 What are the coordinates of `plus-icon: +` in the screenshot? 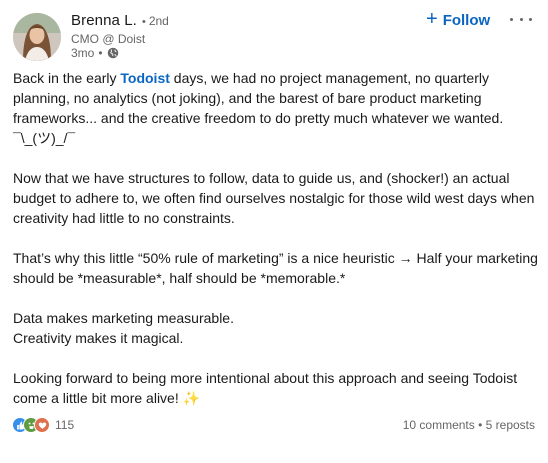 It's located at (432, 19).